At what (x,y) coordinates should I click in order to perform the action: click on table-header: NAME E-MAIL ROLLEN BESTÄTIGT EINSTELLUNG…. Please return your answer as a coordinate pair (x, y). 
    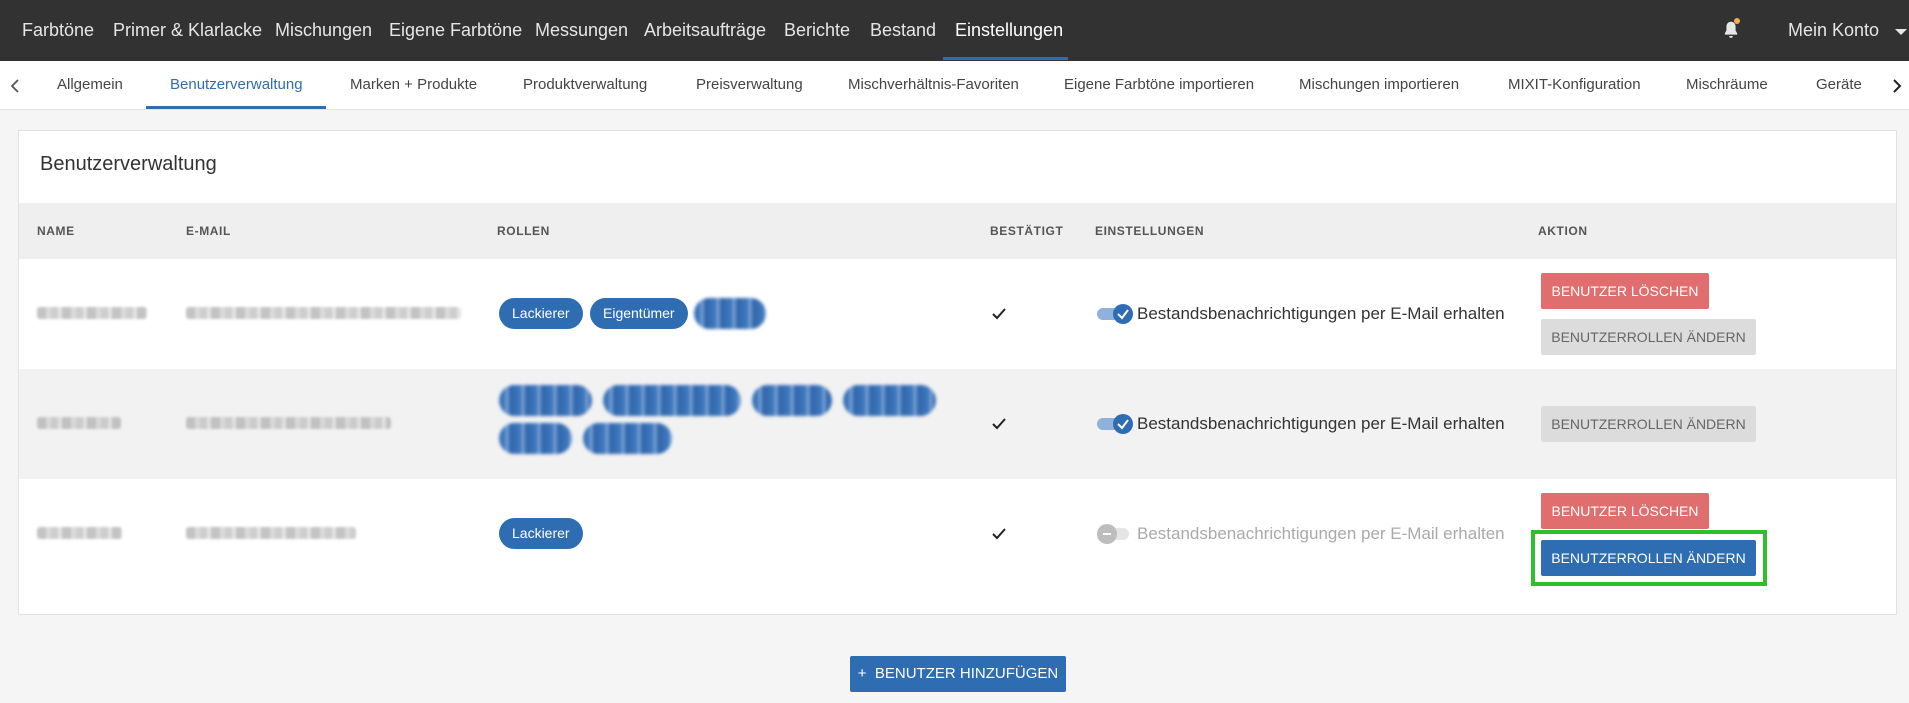
    Looking at the image, I should click on (957, 231).